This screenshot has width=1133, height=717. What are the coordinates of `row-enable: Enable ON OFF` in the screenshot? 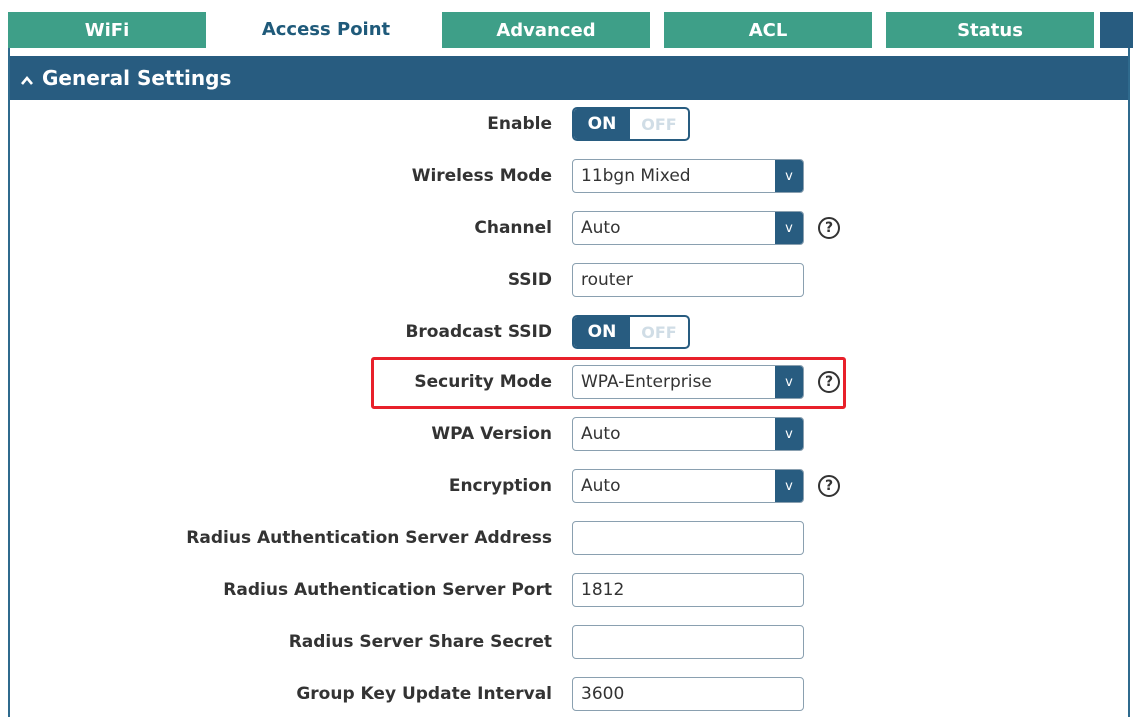 It's located at (571, 124).